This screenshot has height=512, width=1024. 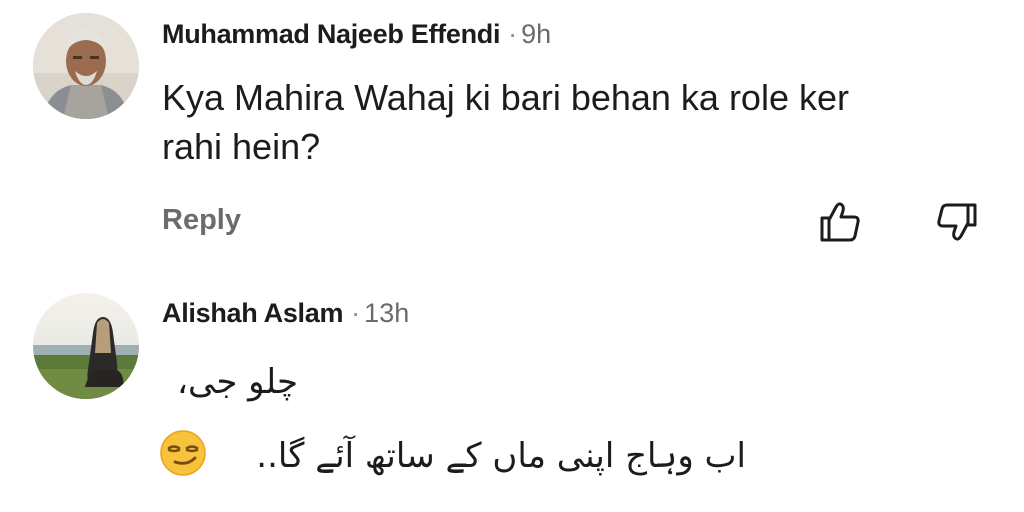 What do you see at coordinates (201, 220) in the screenshot?
I see `reply-button: Reply` at bounding box center [201, 220].